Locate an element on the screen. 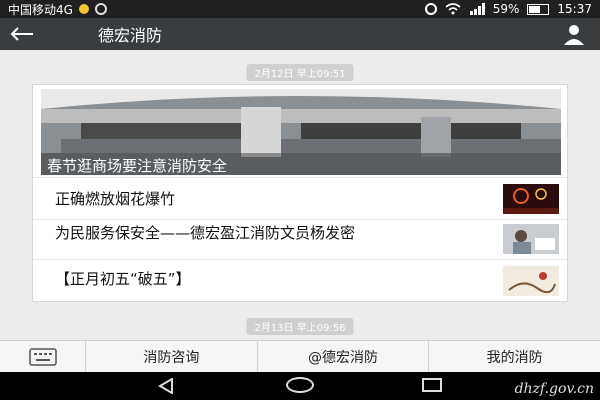 This screenshot has height=400, width=600. custom-menu-bar: 消防咨询 @德宏消防 我的消防 is located at coordinates (300, 356).